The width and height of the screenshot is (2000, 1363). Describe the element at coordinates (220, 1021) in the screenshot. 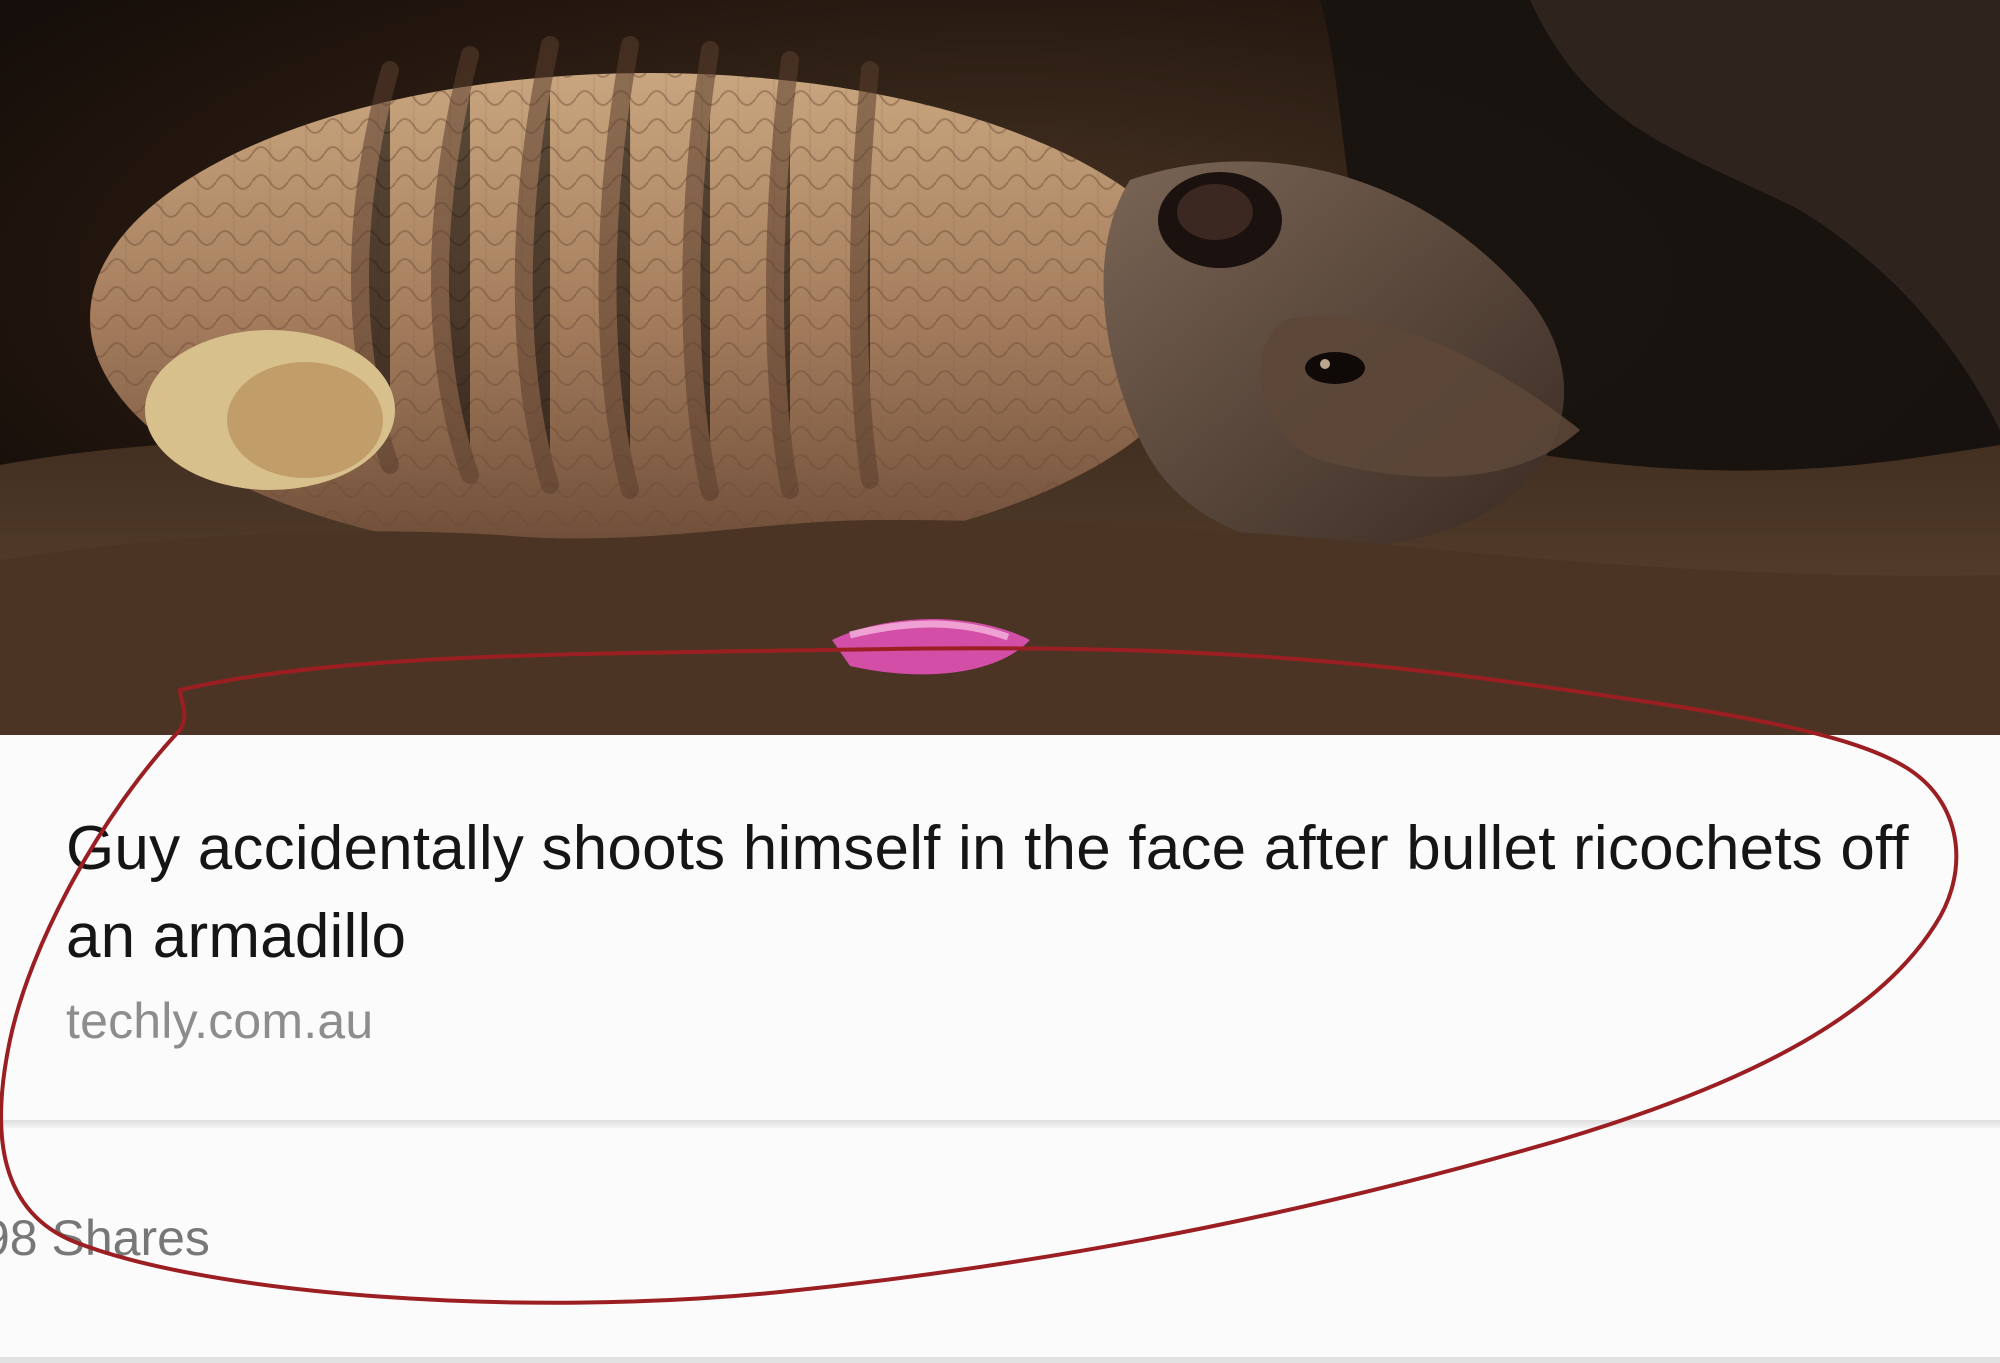

I see `source-domain: techly.com.au` at that location.